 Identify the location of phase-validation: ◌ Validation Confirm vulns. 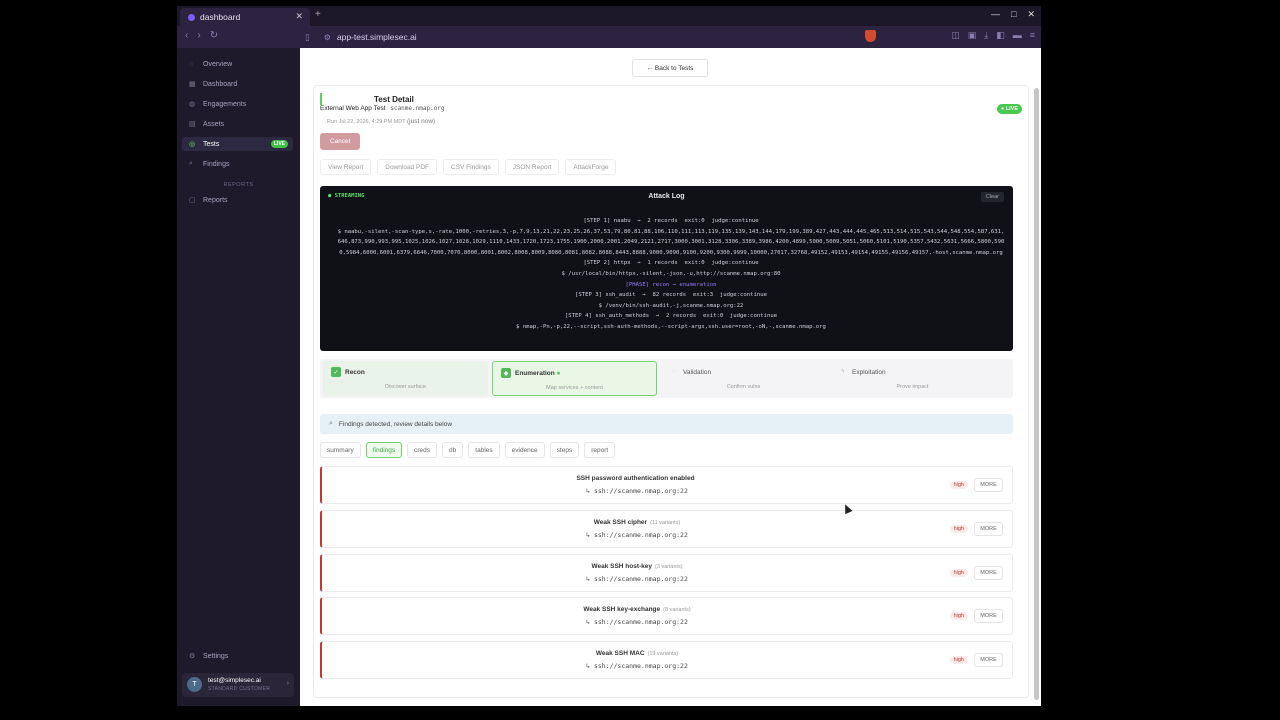
(743, 378).